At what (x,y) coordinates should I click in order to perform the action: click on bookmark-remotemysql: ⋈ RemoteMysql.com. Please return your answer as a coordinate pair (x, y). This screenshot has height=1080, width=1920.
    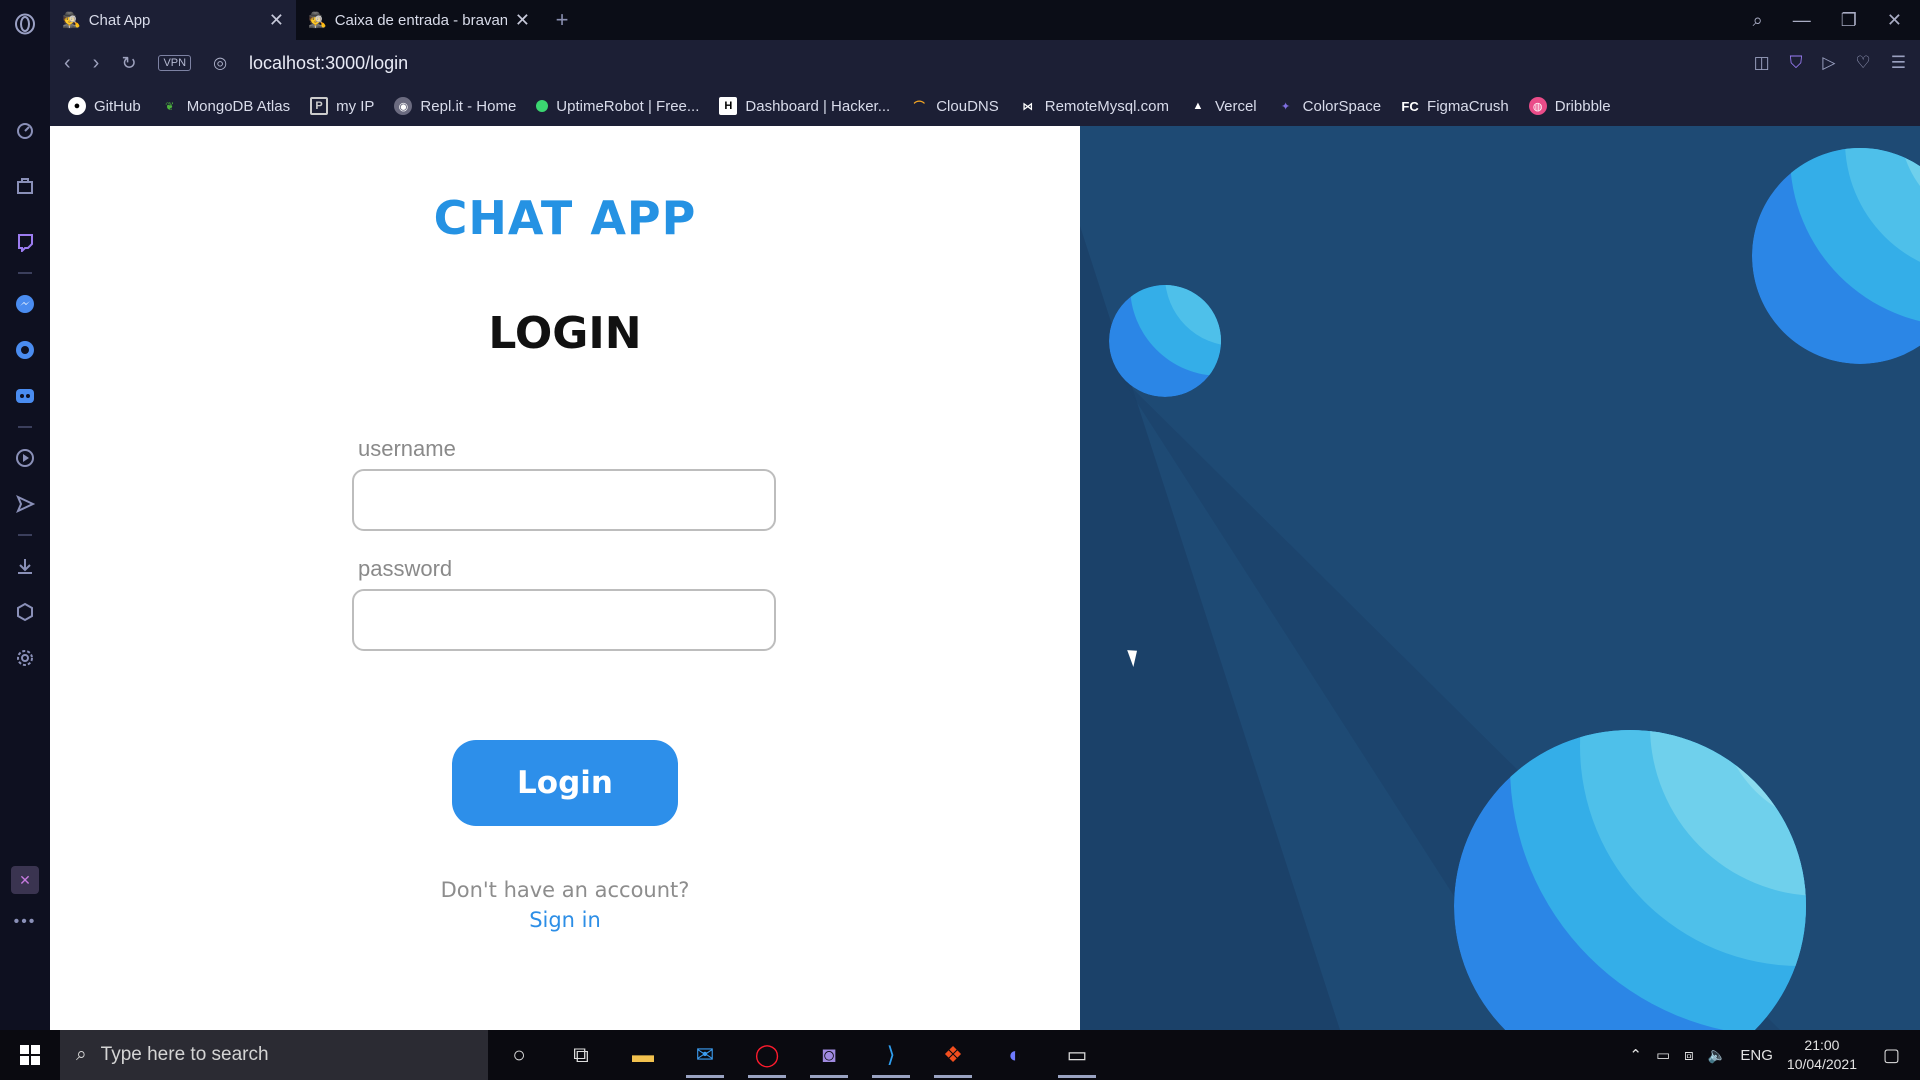
    Looking at the image, I should click on (1094, 106).